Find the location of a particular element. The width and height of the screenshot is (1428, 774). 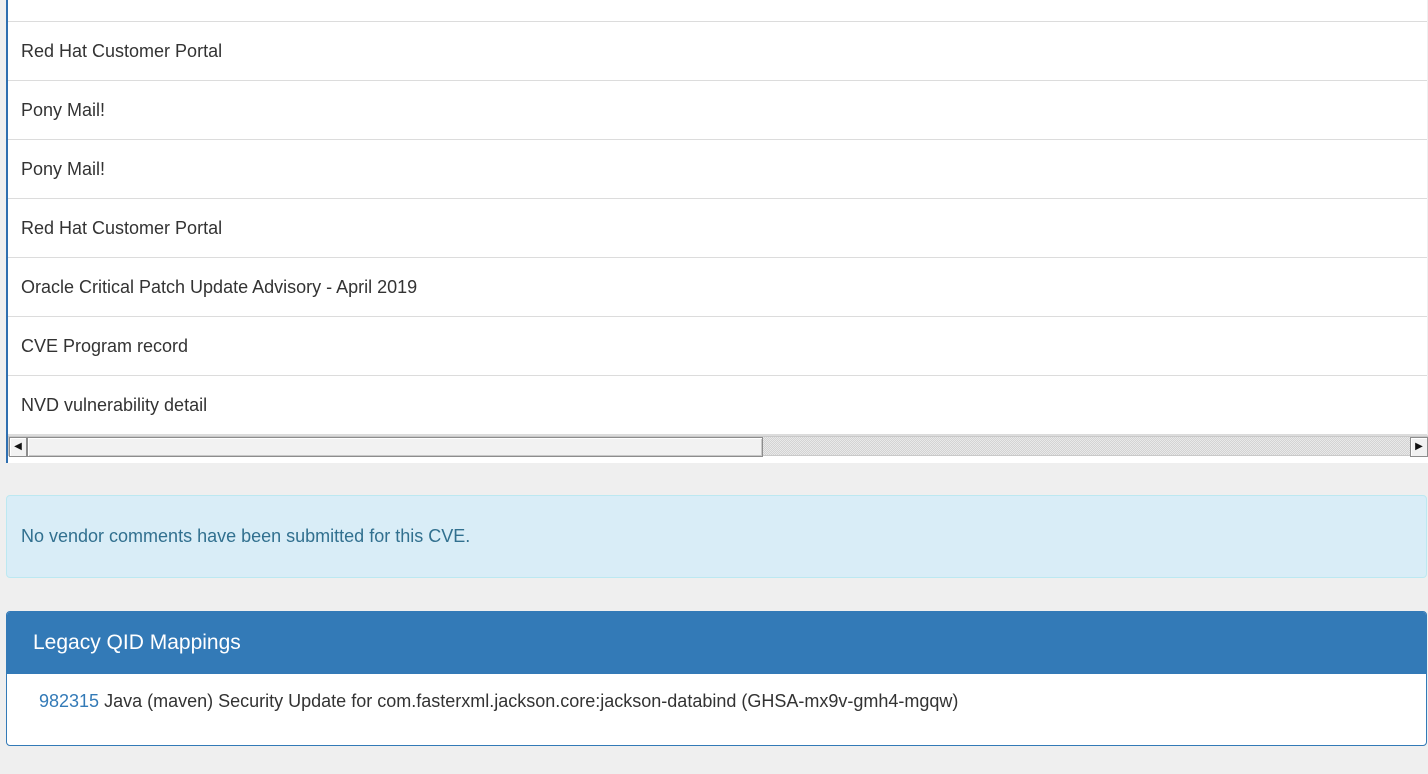

scroll-left-button: ◀ is located at coordinates (18, 447).